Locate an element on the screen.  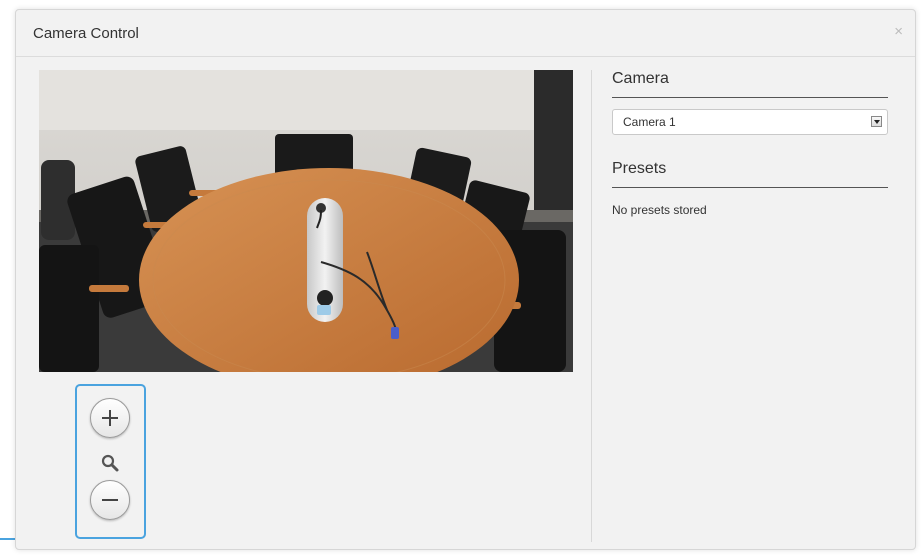
zoom-in-button is located at coordinates (110, 418).